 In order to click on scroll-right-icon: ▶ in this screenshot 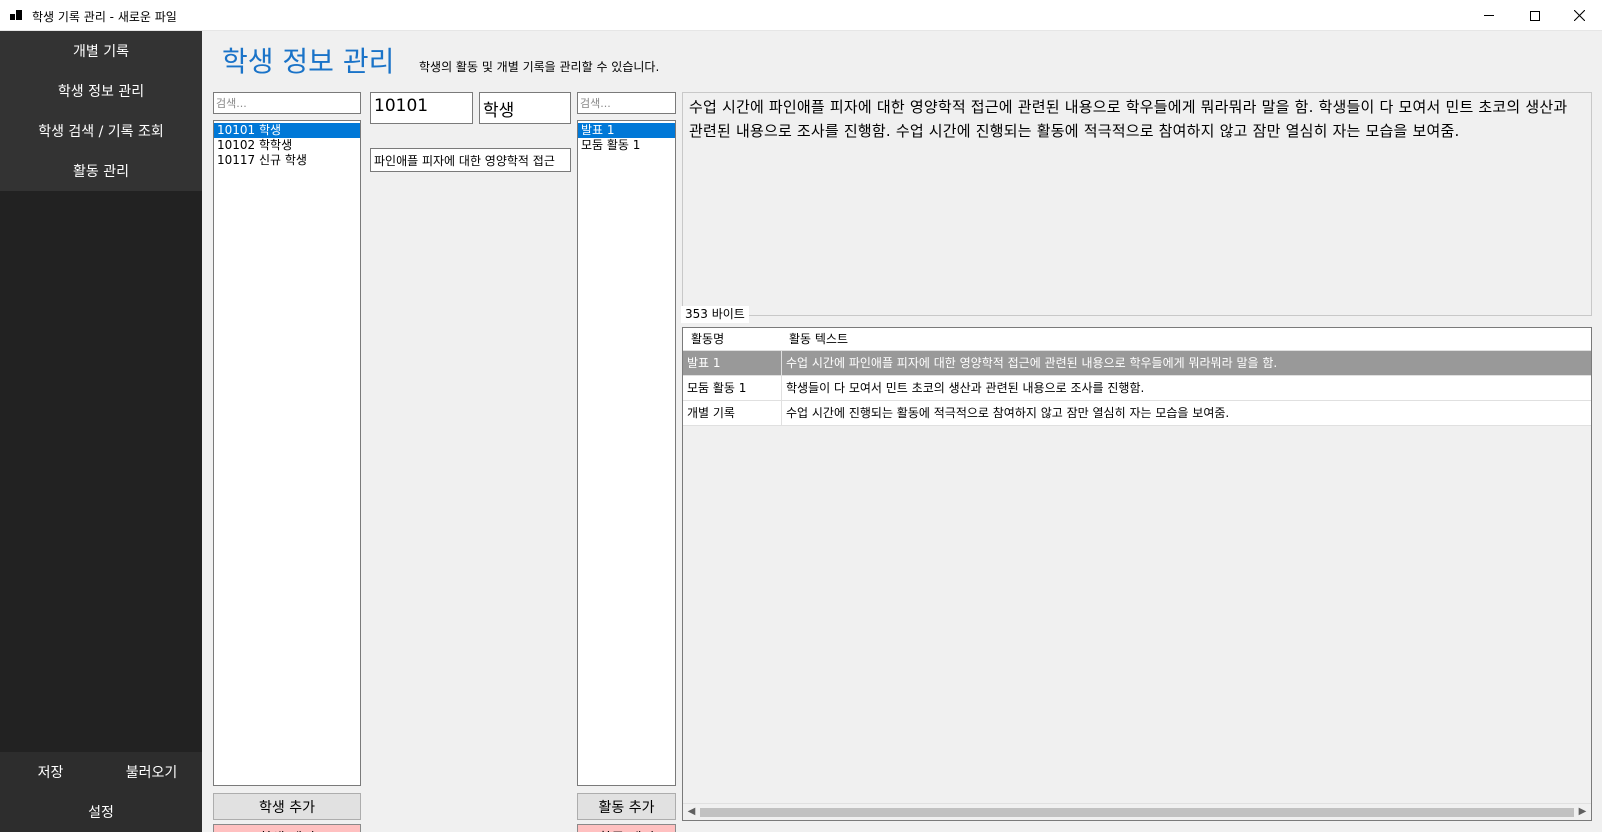, I will do `click(1582, 812)`.